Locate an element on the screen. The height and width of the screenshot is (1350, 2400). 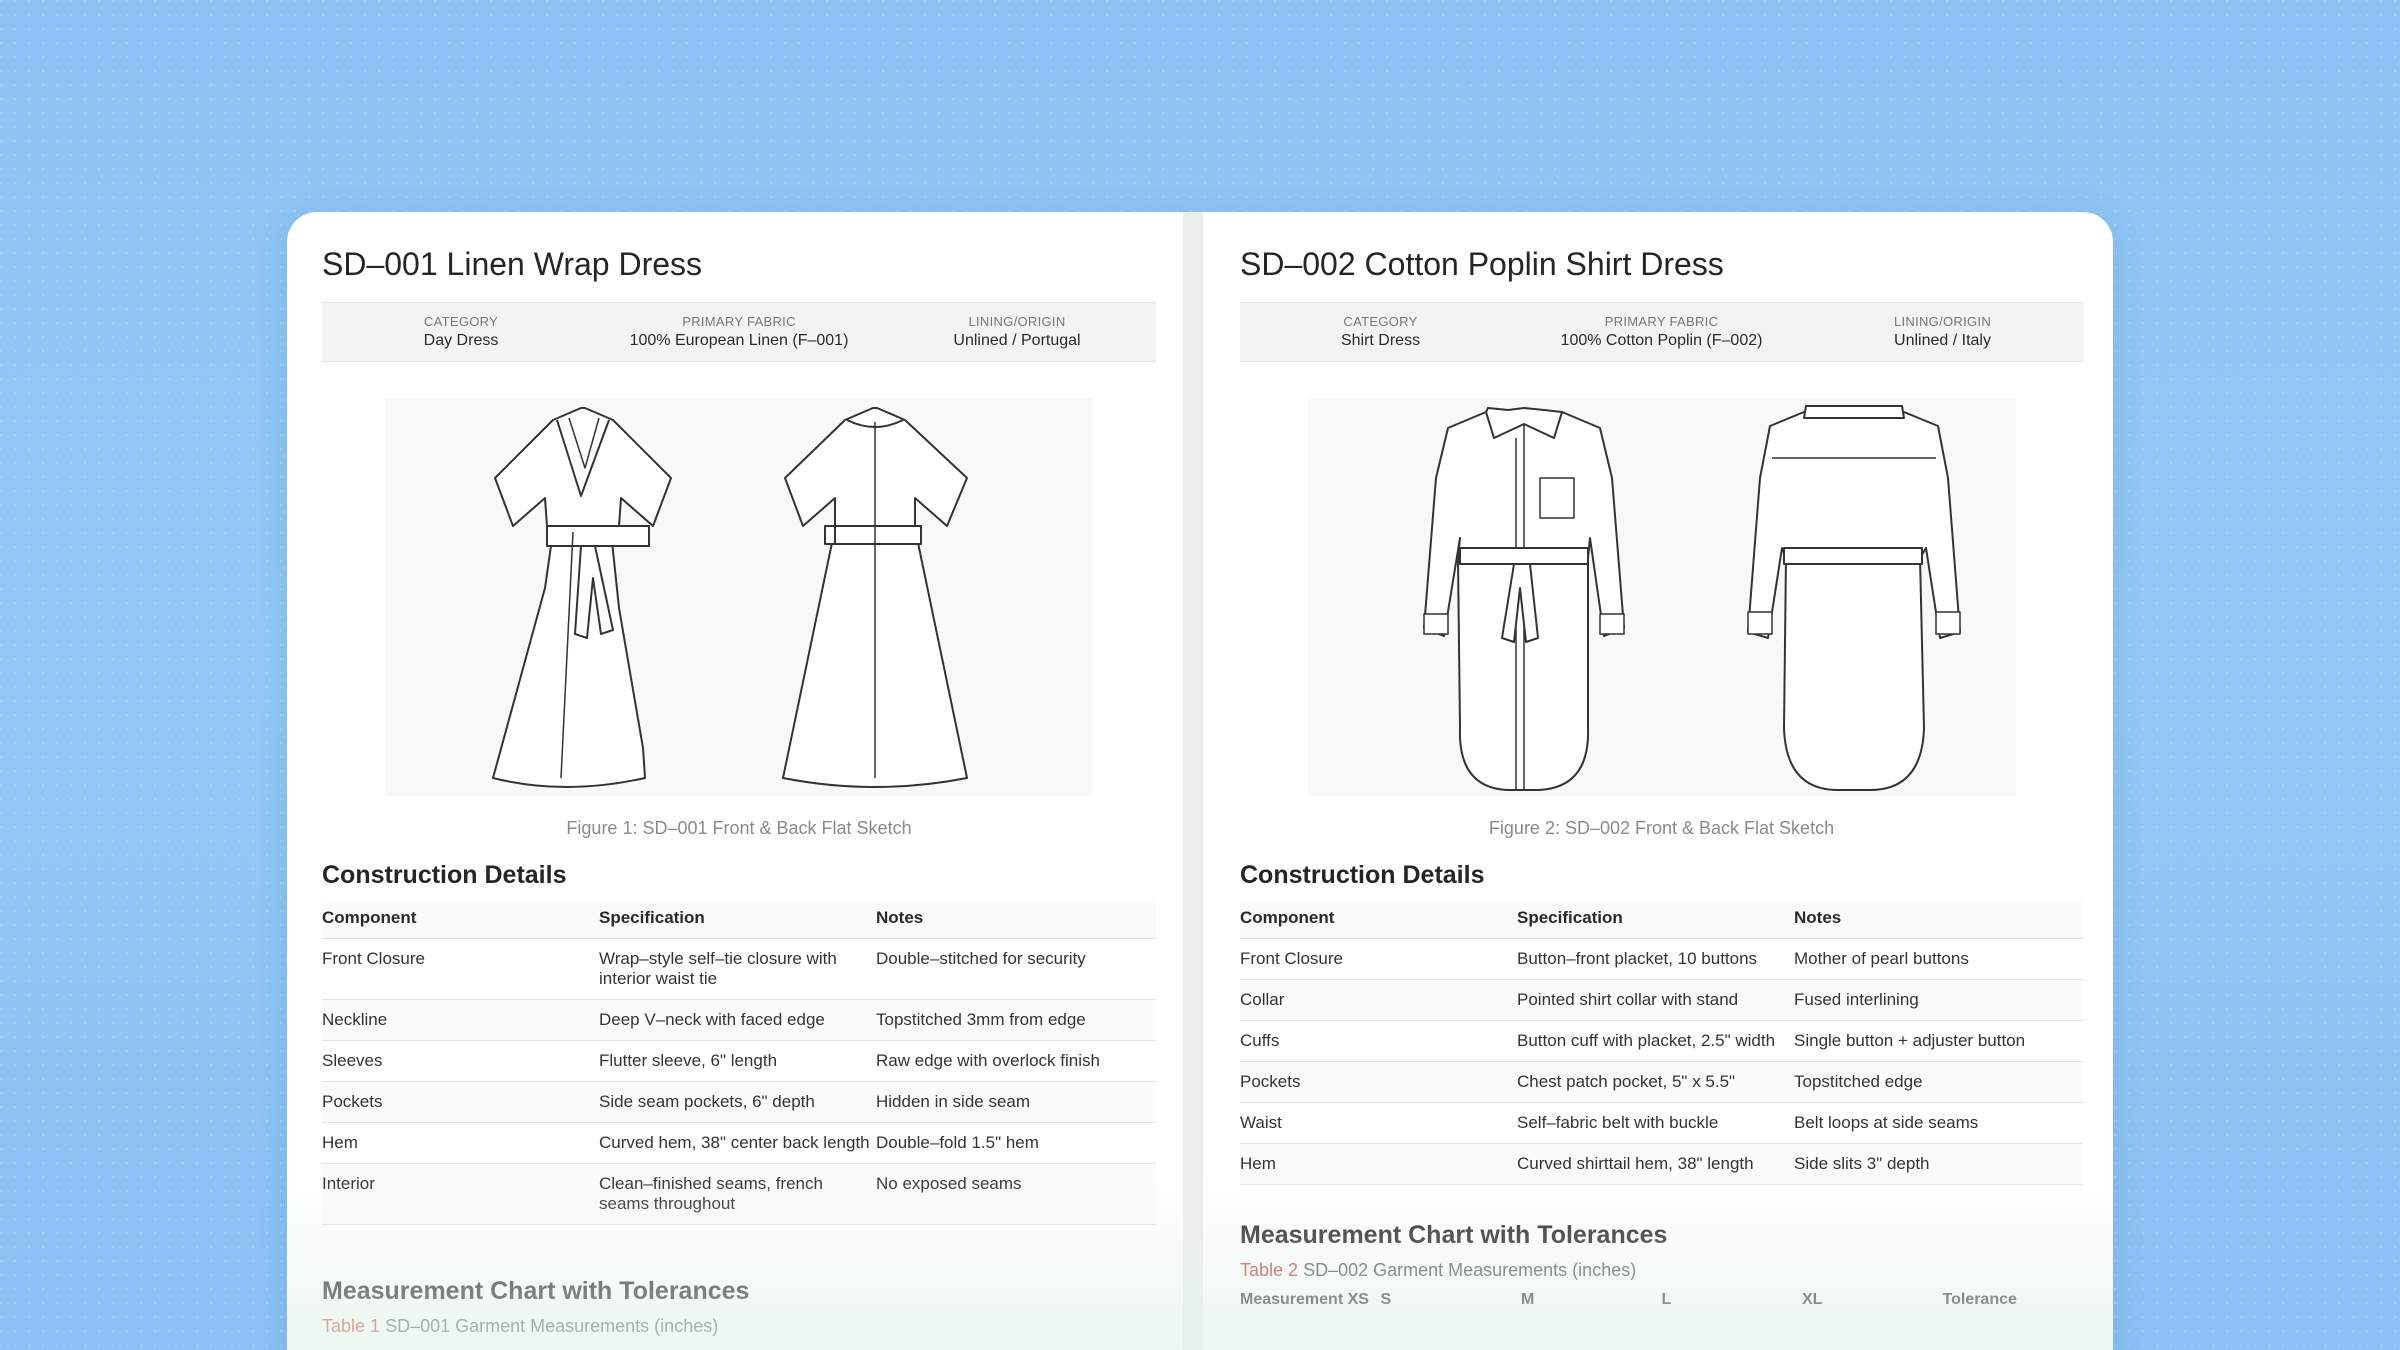
table-cell: Neckline is located at coordinates (460, 1020).